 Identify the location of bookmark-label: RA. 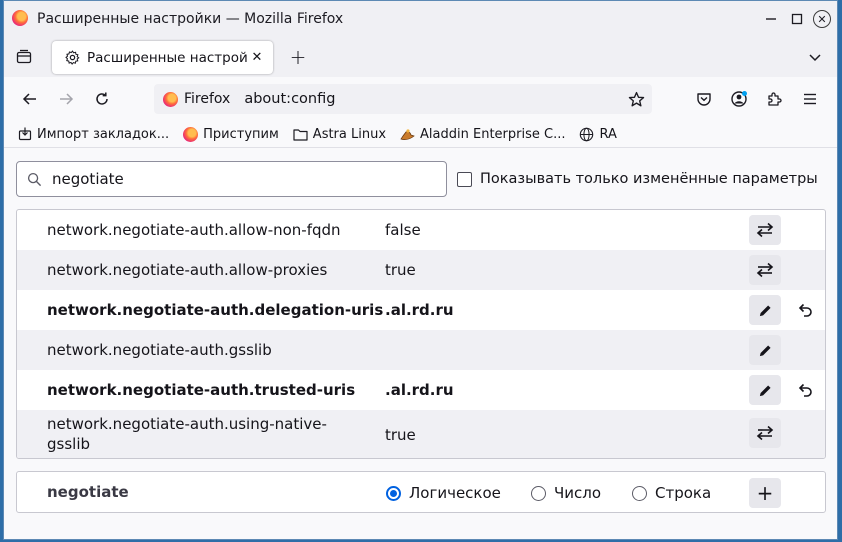
(608, 134).